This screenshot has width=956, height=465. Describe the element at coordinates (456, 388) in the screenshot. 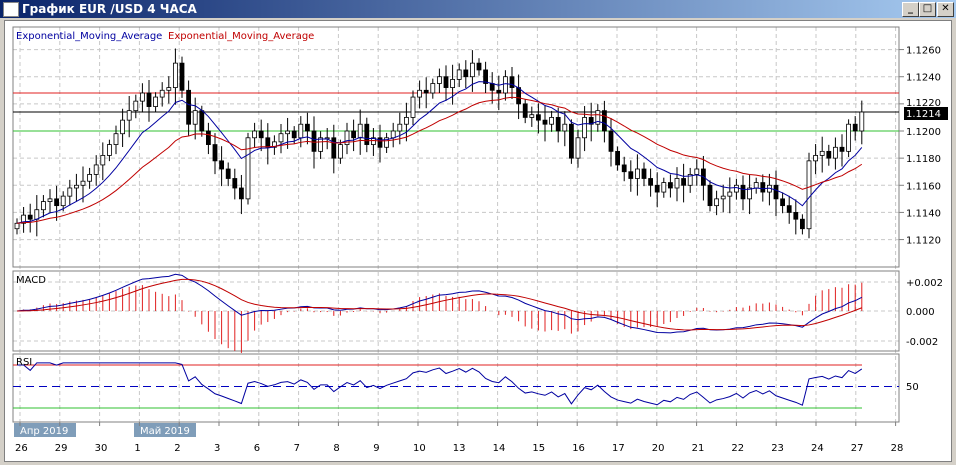

I see `rsi-panel` at that location.